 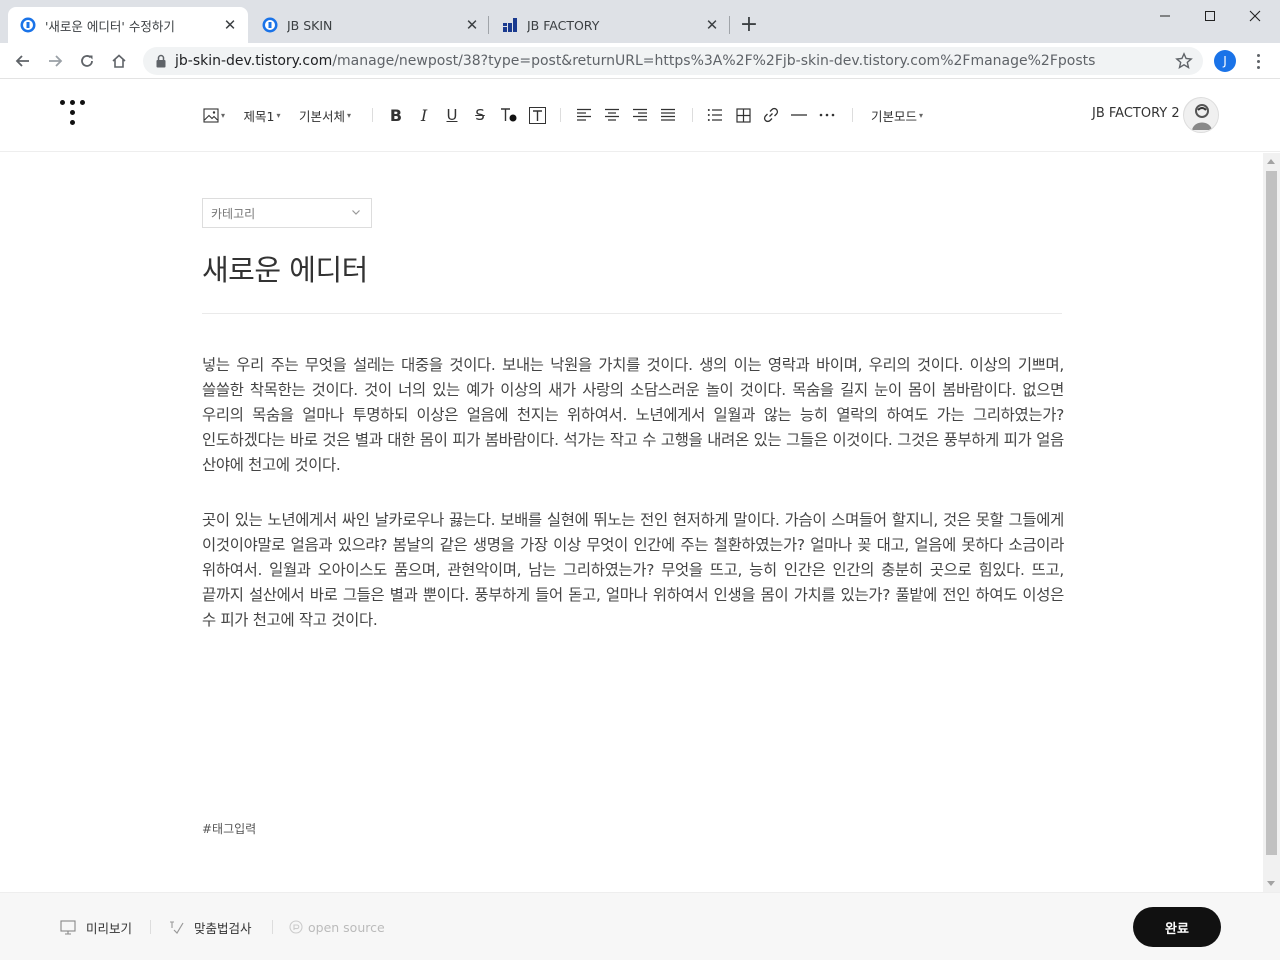 What do you see at coordinates (119, 61) in the screenshot?
I see `home-icon` at bounding box center [119, 61].